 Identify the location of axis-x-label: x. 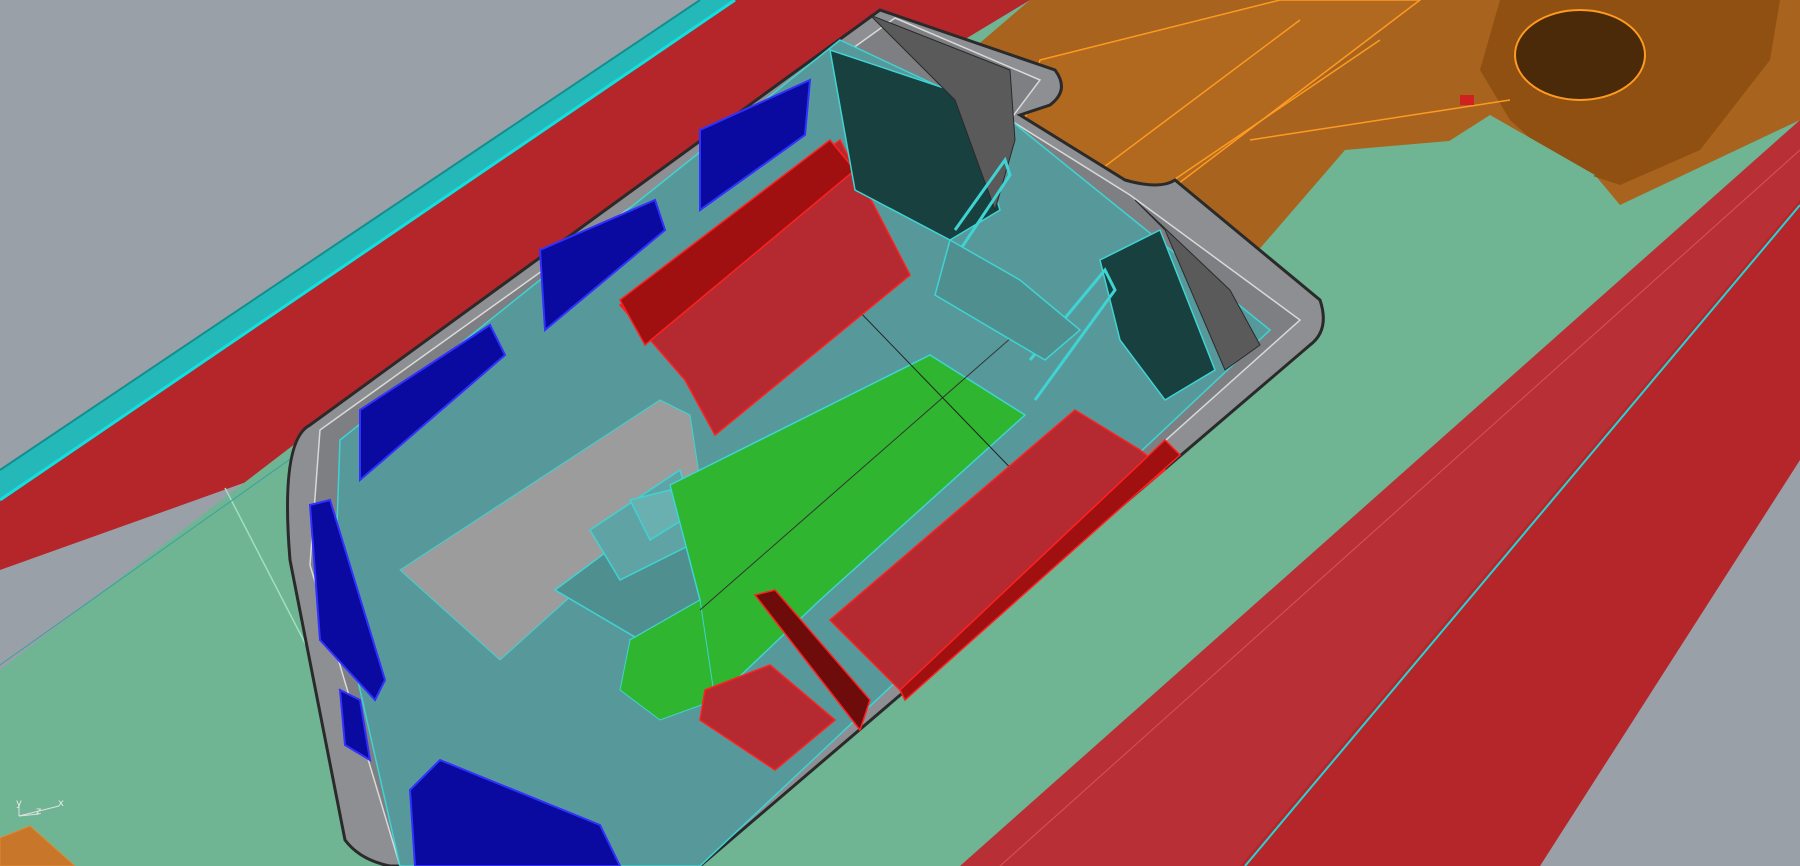
(61, 803).